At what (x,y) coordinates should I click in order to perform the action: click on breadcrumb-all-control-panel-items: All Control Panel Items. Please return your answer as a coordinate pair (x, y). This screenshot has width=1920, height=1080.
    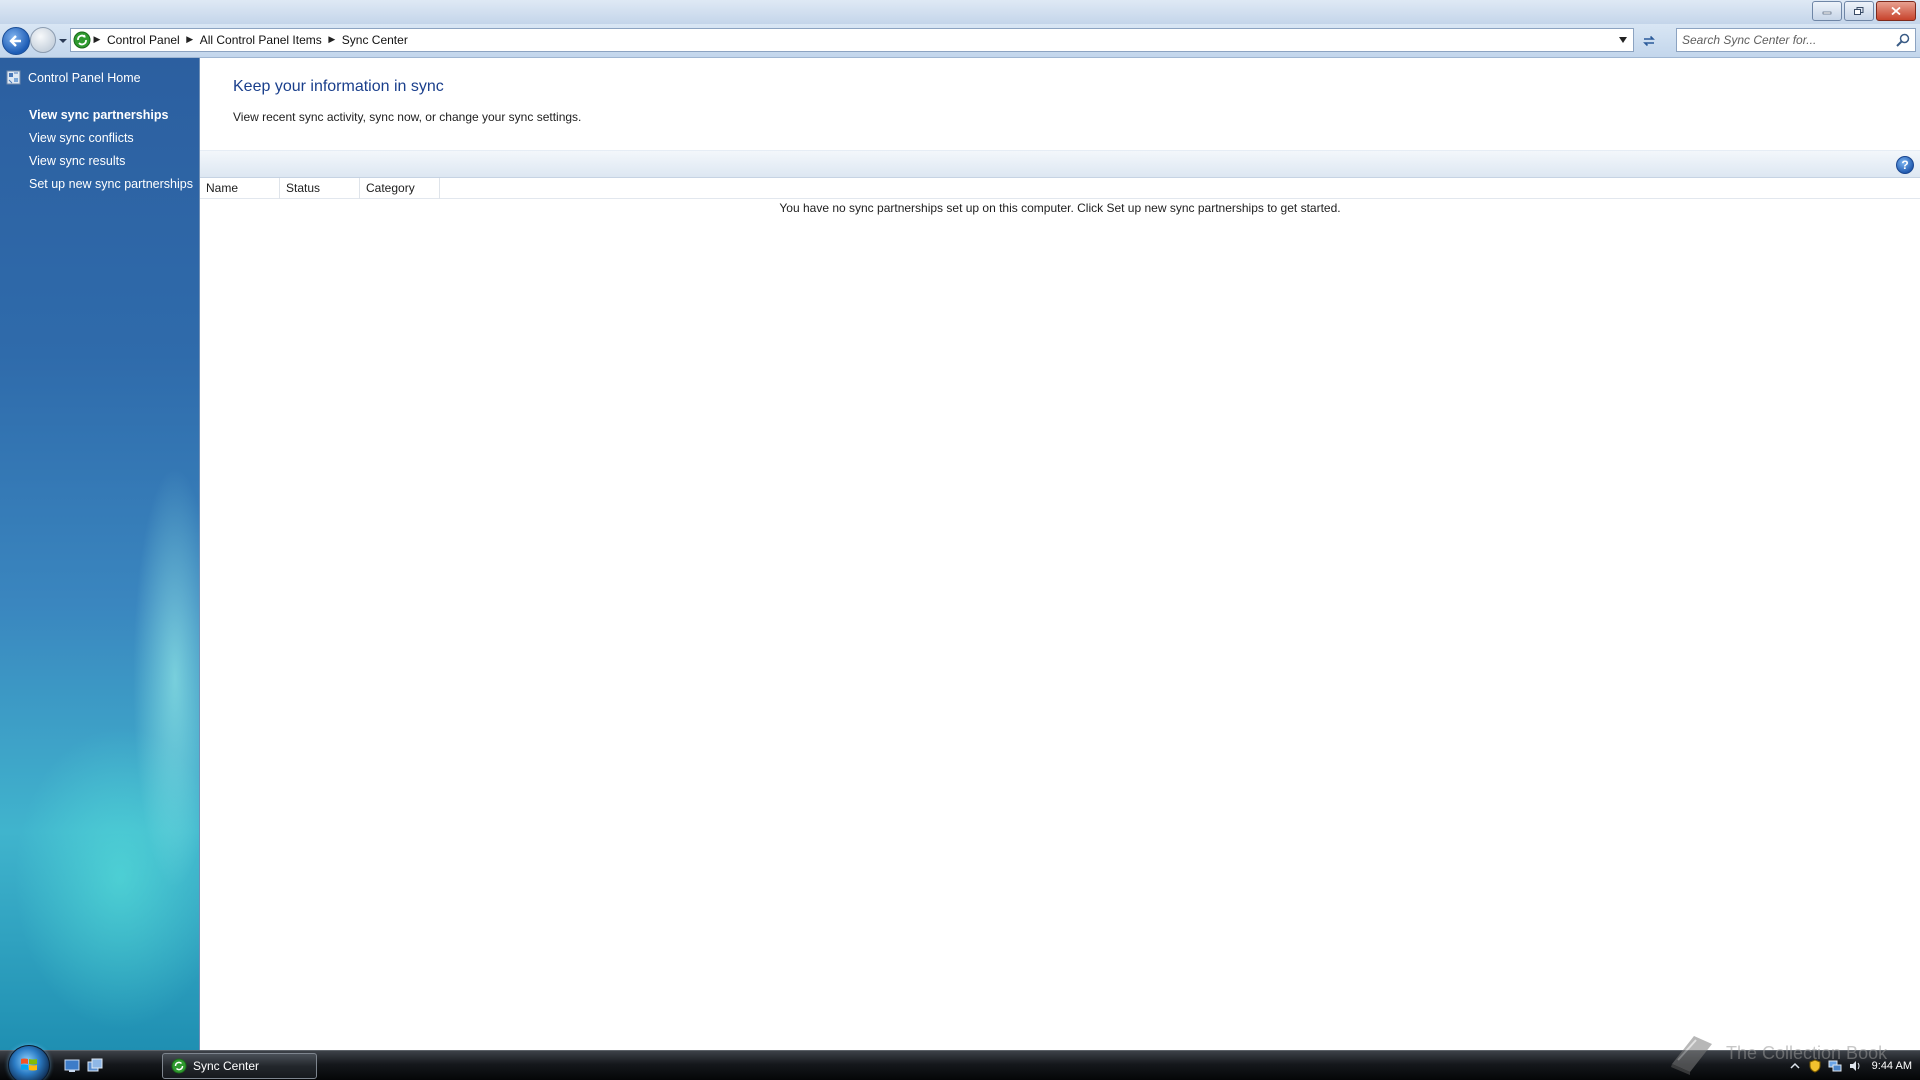
    Looking at the image, I should click on (261, 40).